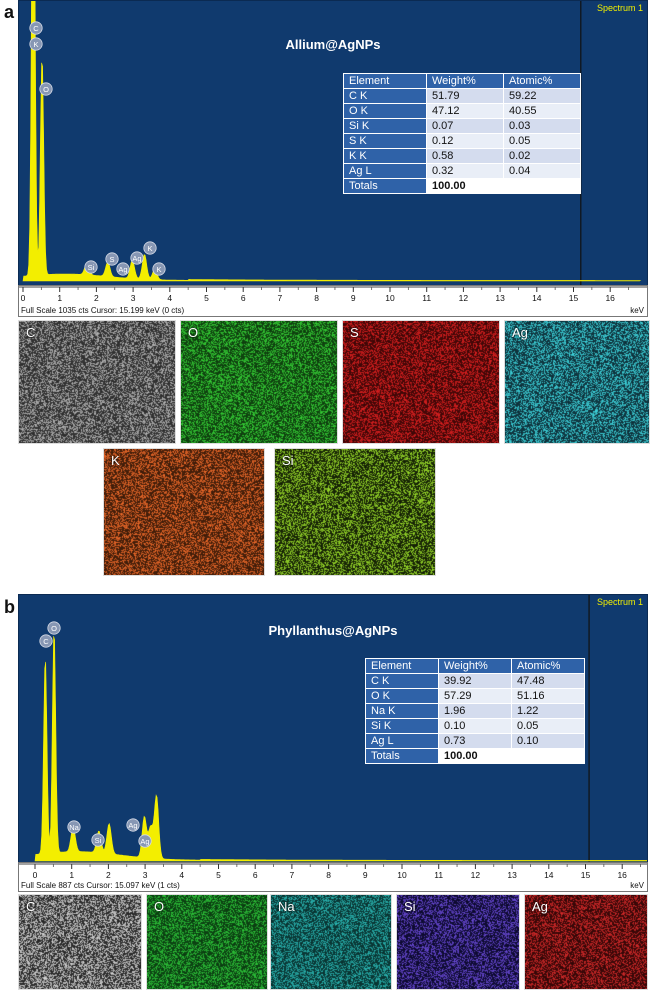  I want to click on x-tick-label: 4, so click(181, 875).